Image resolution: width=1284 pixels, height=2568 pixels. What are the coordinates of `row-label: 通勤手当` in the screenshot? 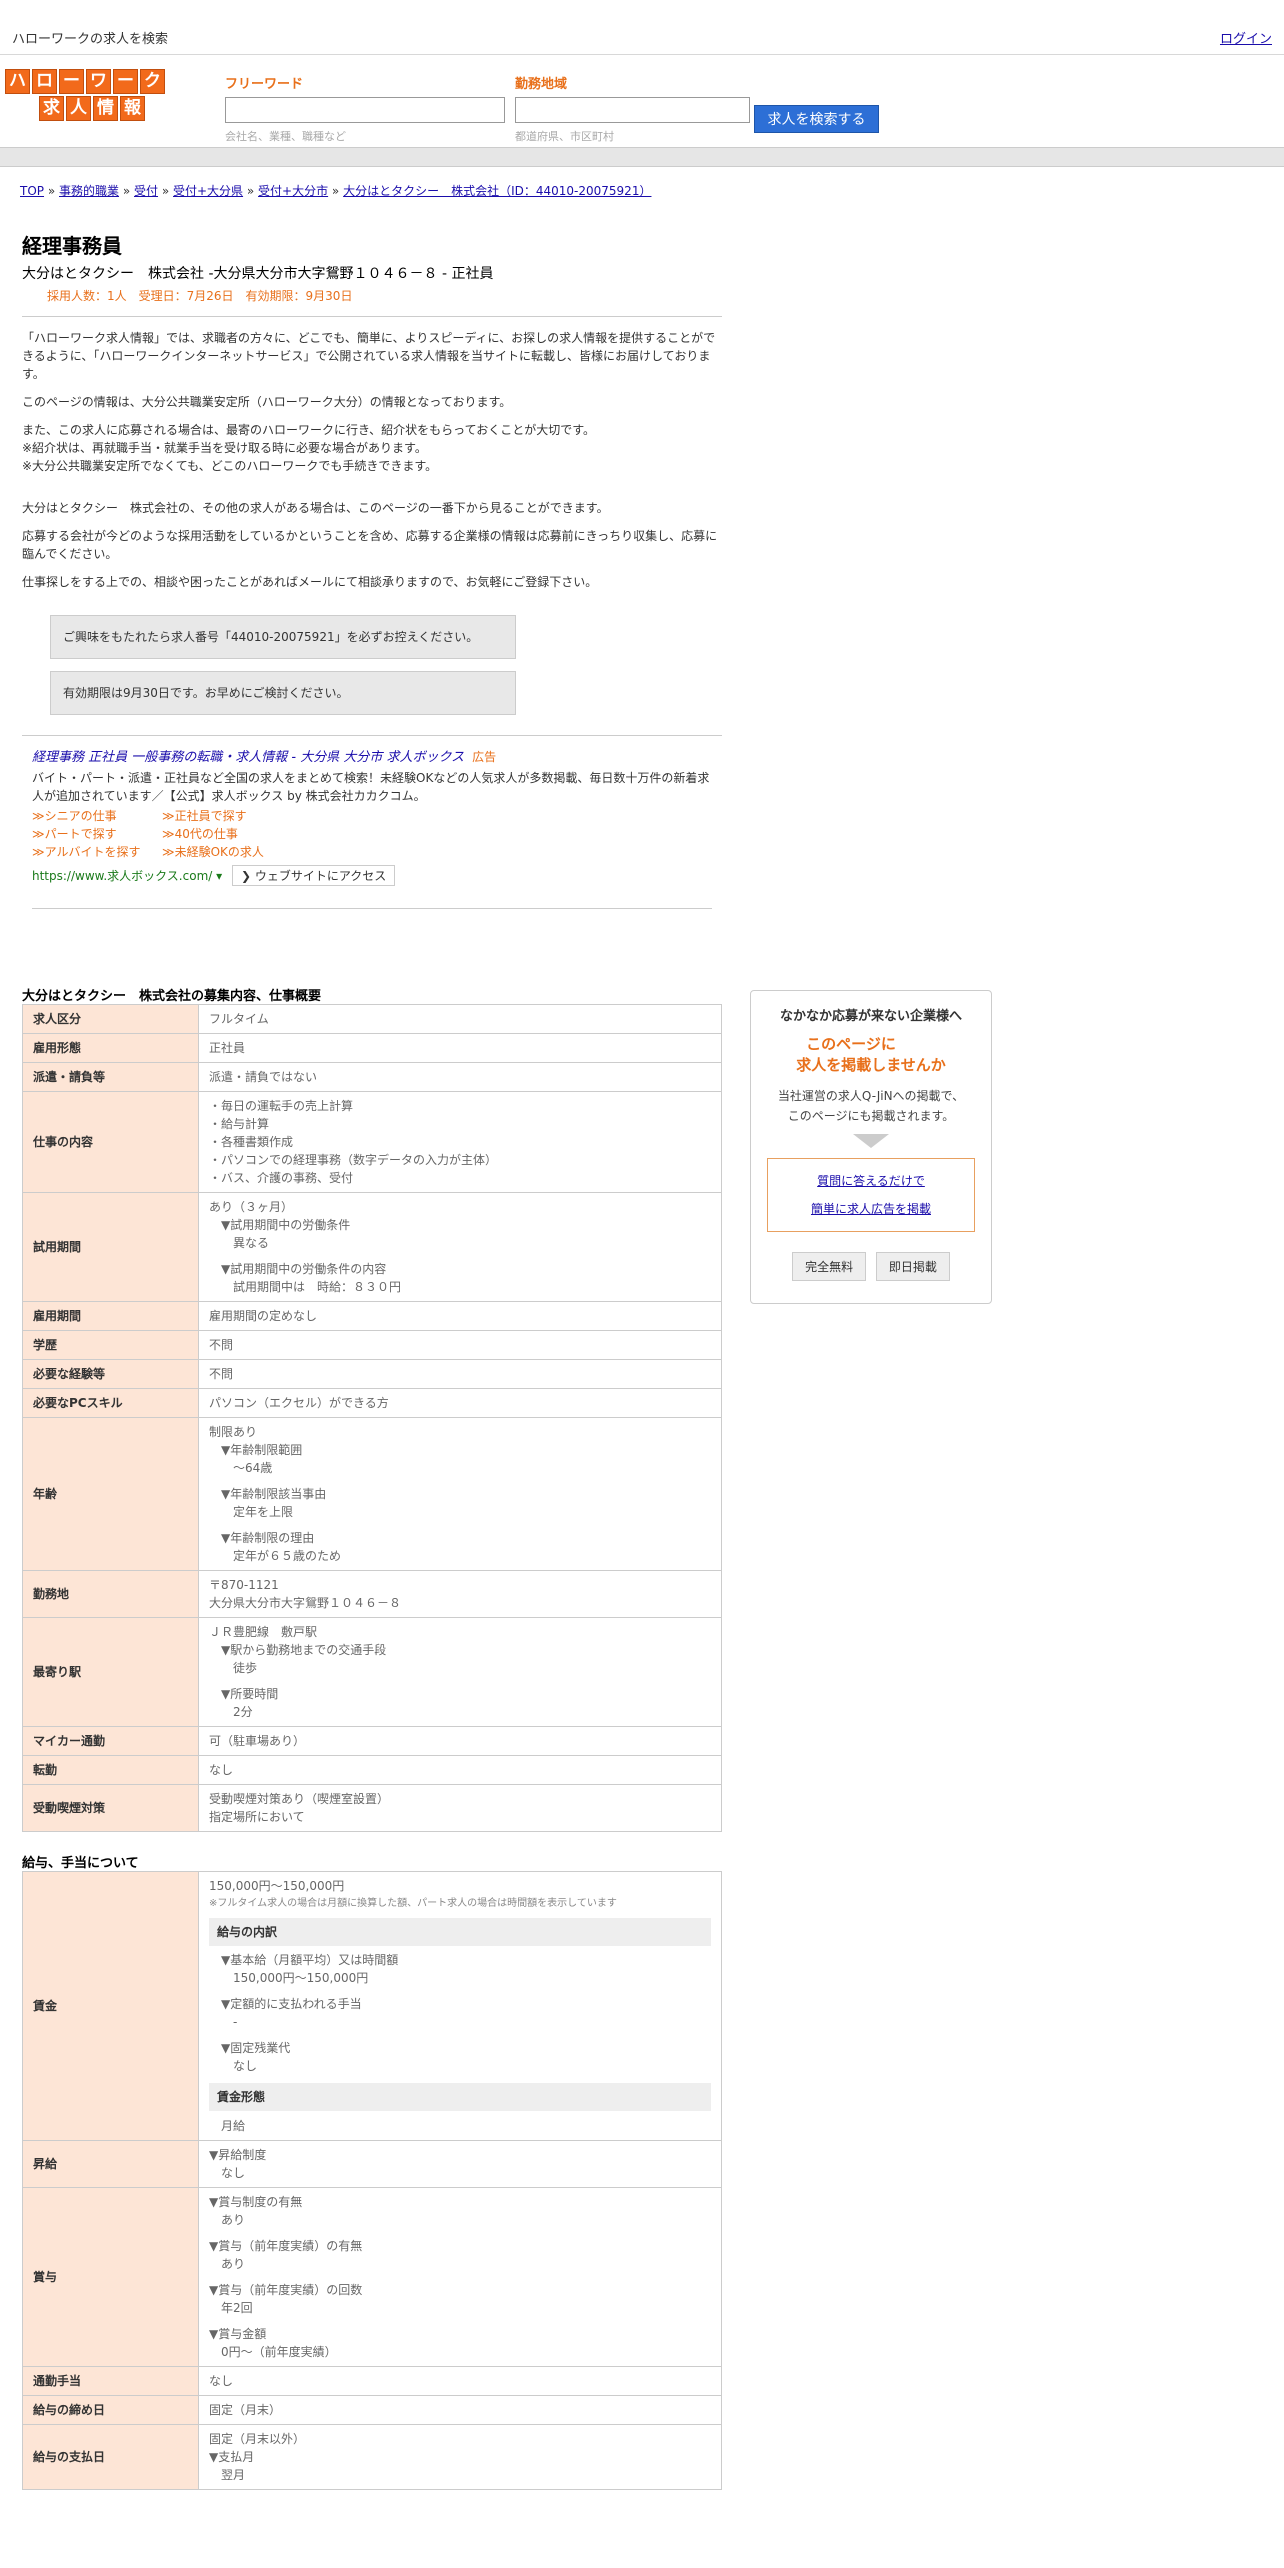 It's located at (110, 2381).